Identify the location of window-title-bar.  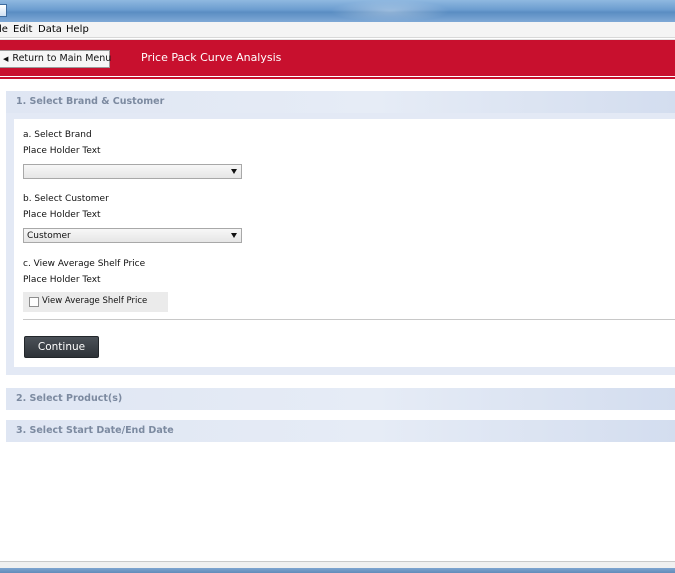
(337, 11).